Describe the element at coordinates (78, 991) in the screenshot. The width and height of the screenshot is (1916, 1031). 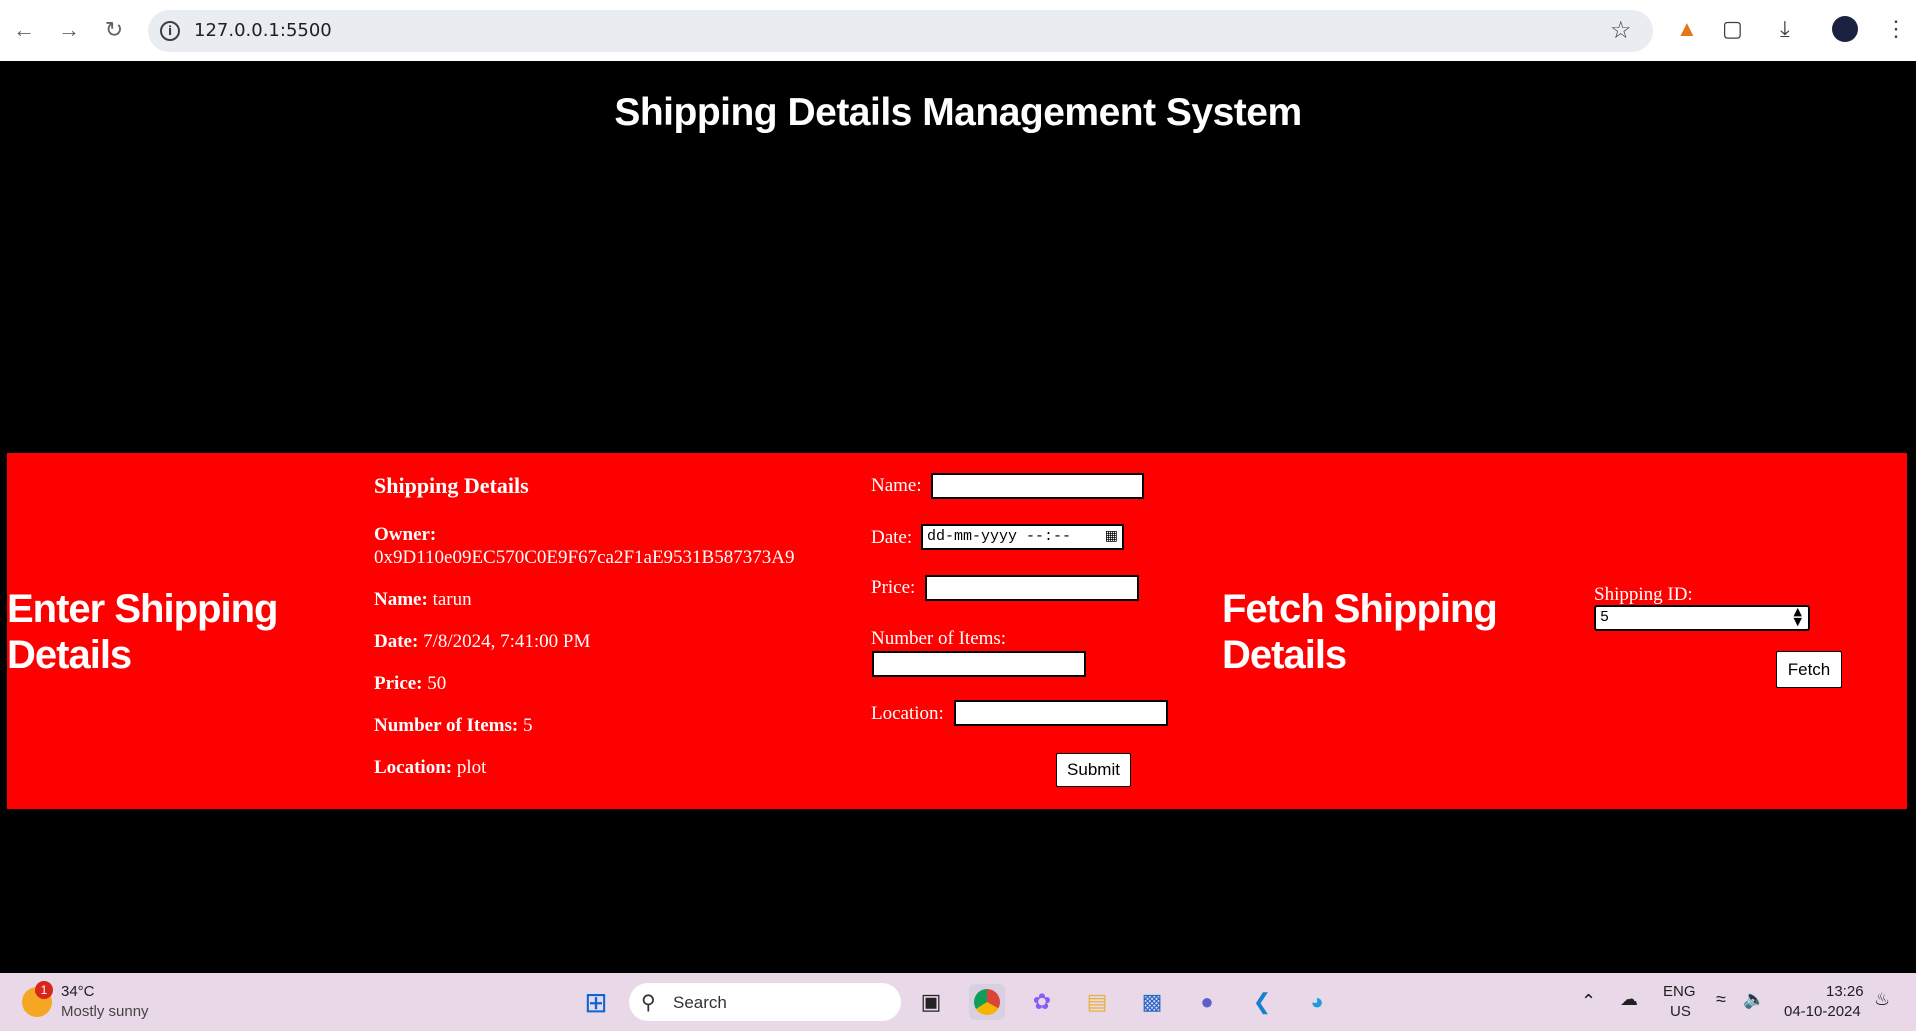
I see `weather-temp: 34°C` at that location.